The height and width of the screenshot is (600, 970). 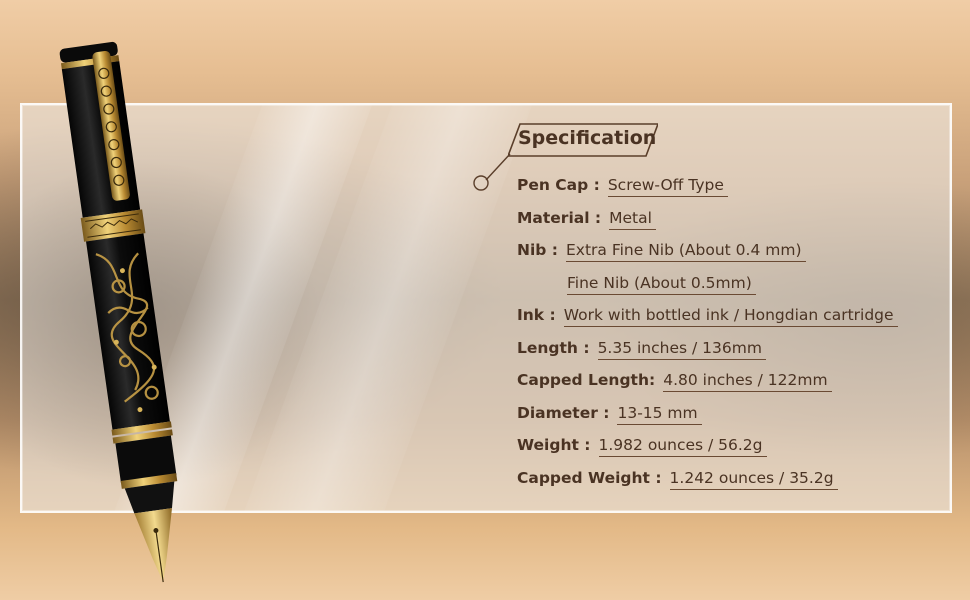 What do you see at coordinates (667, 186) in the screenshot?
I see `spec-value: Screw-Off Type` at bounding box center [667, 186].